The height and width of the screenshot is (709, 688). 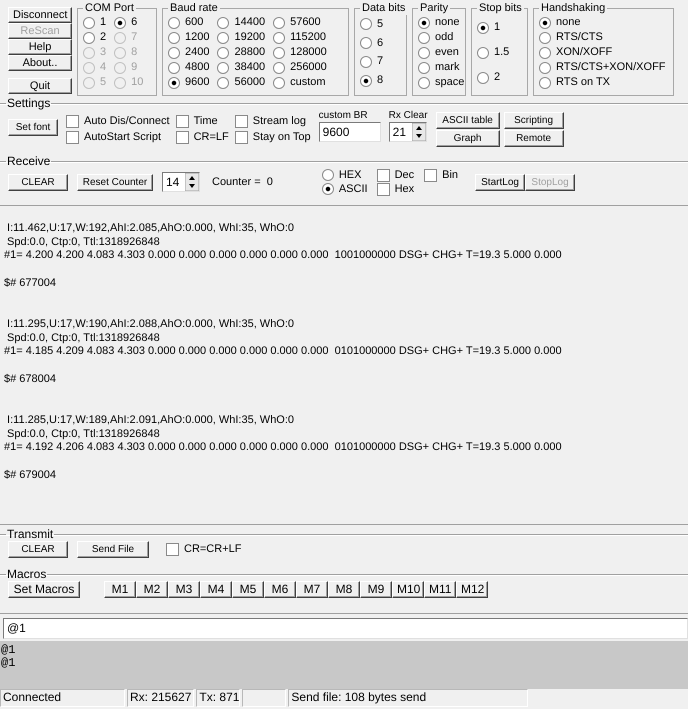 What do you see at coordinates (349, 132) in the screenshot?
I see `input-field: 9600` at bounding box center [349, 132].